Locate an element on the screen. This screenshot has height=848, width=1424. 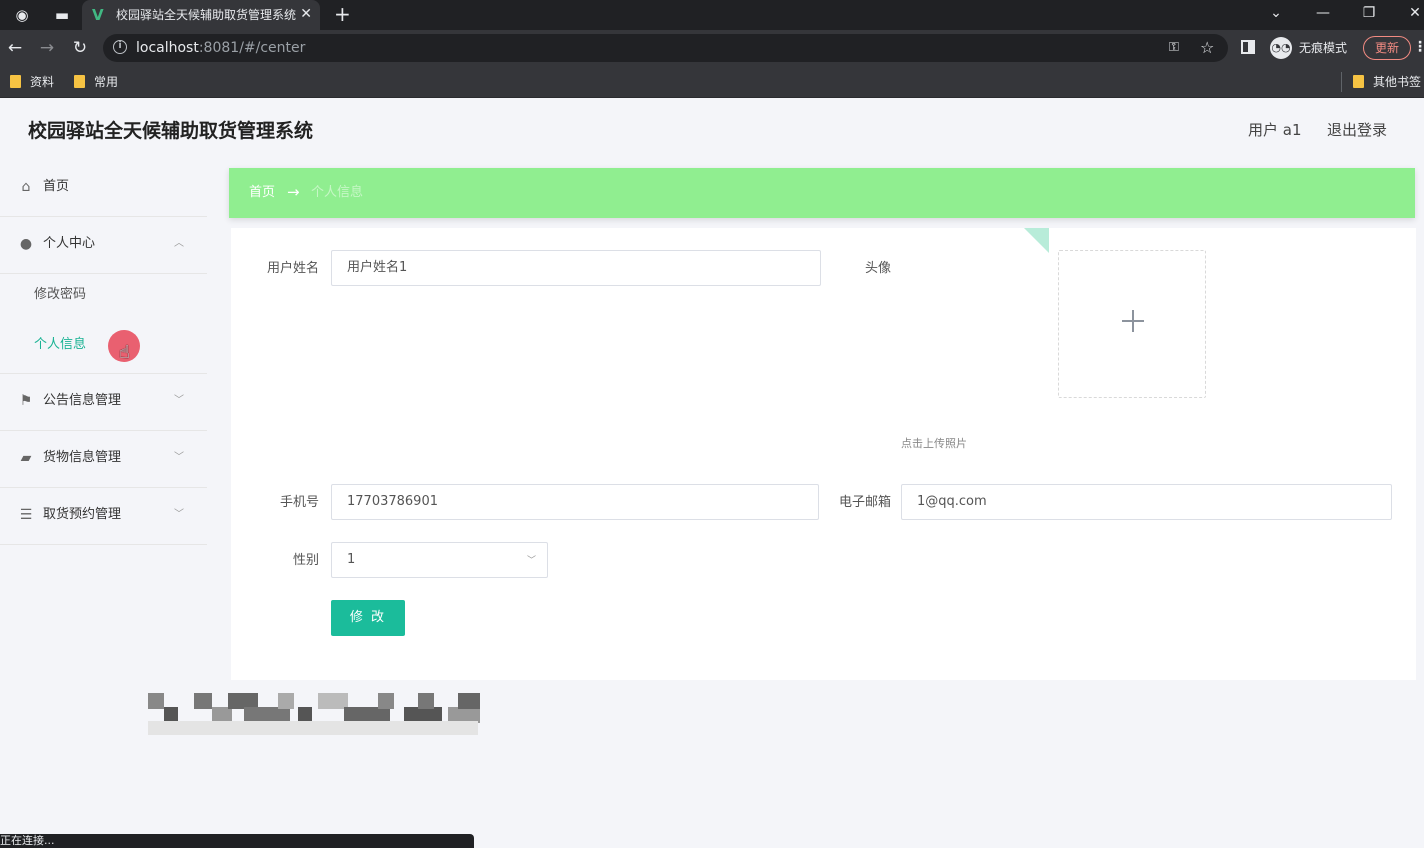
sidebar-item-change-password: 修改密码 is located at coordinates (60, 295).